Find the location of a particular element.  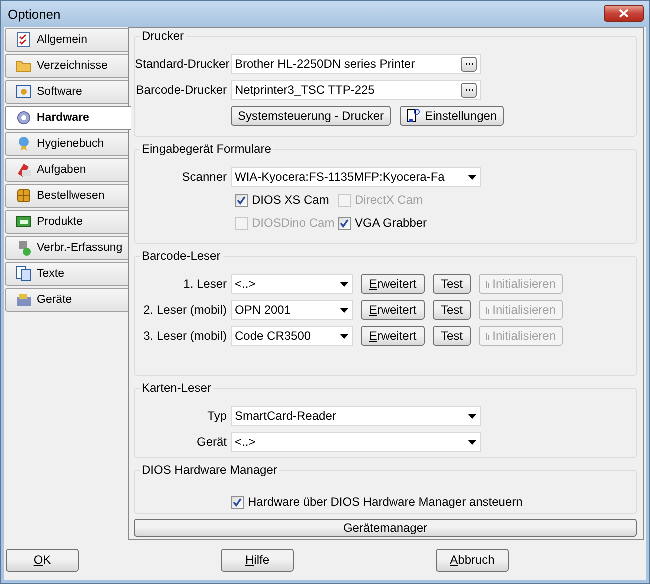

field-label: 1. Leser is located at coordinates (204, 284).